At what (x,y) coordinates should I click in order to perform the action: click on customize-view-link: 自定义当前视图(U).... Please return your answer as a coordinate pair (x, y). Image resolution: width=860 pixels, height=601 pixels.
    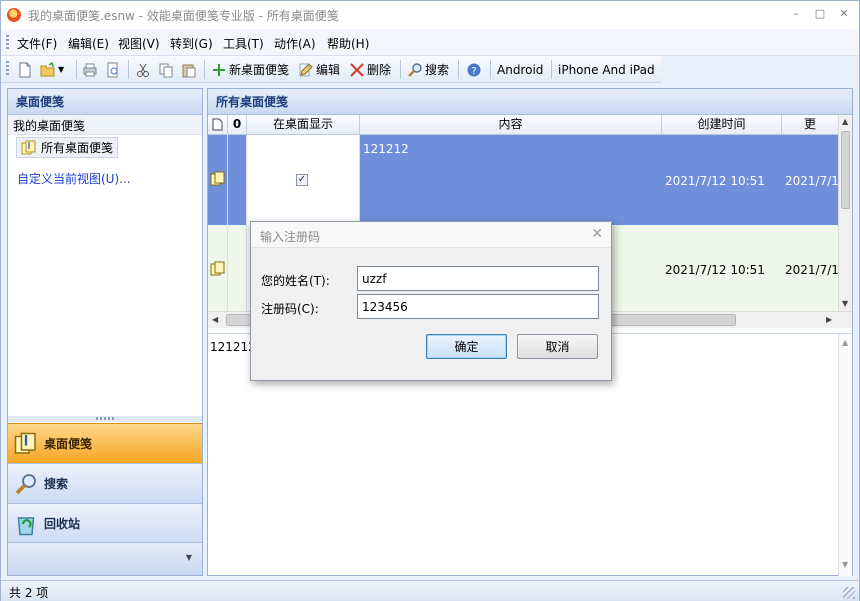
    Looking at the image, I should click on (74, 178).